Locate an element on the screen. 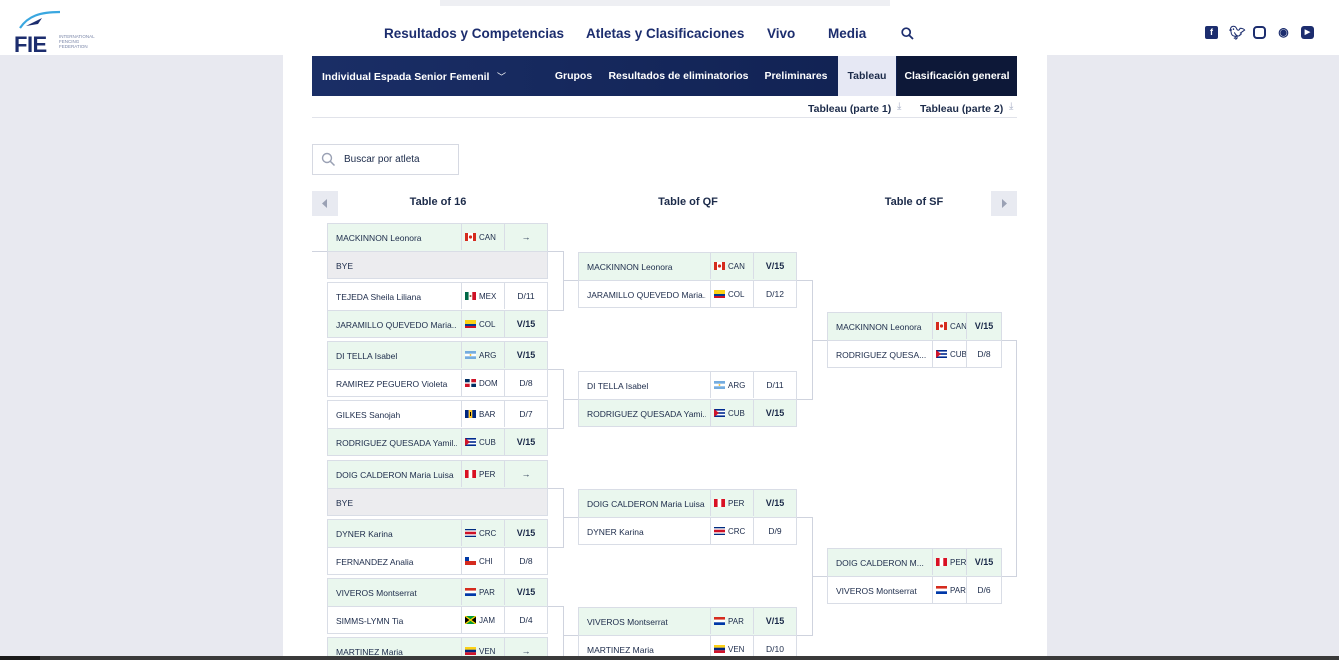 This screenshot has height=660, width=1339. event-selector: Individual Espada Senior Femenil is located at coordinates (405, 77).